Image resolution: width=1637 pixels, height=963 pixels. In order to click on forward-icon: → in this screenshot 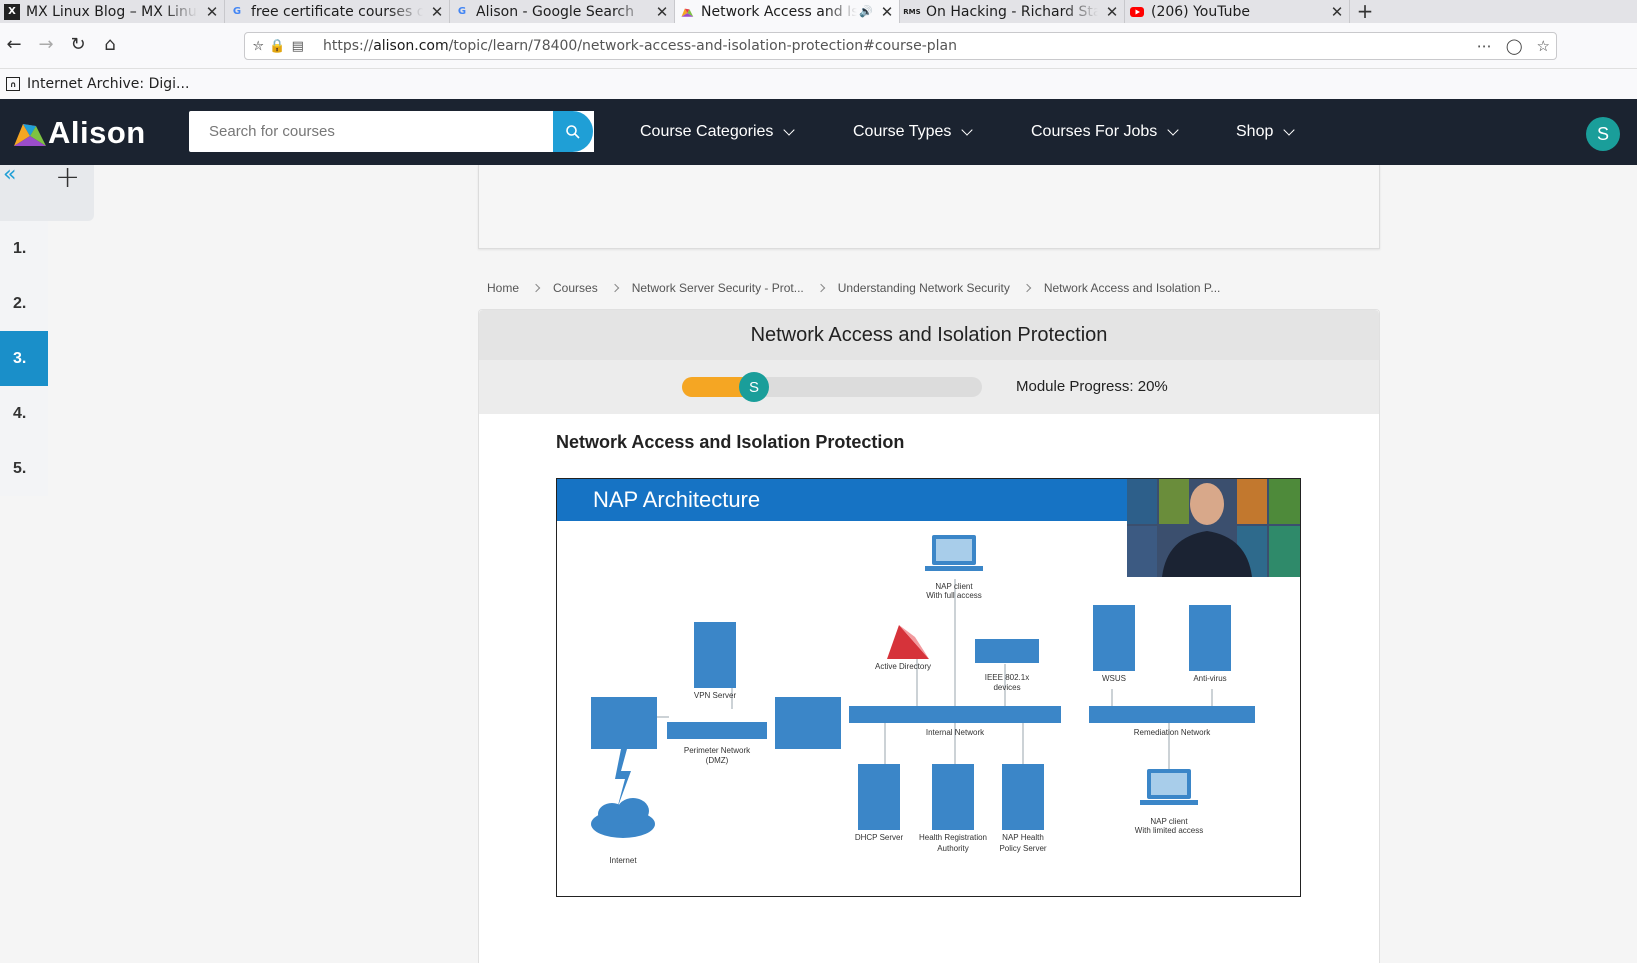, I will do `click(46, 45)`.